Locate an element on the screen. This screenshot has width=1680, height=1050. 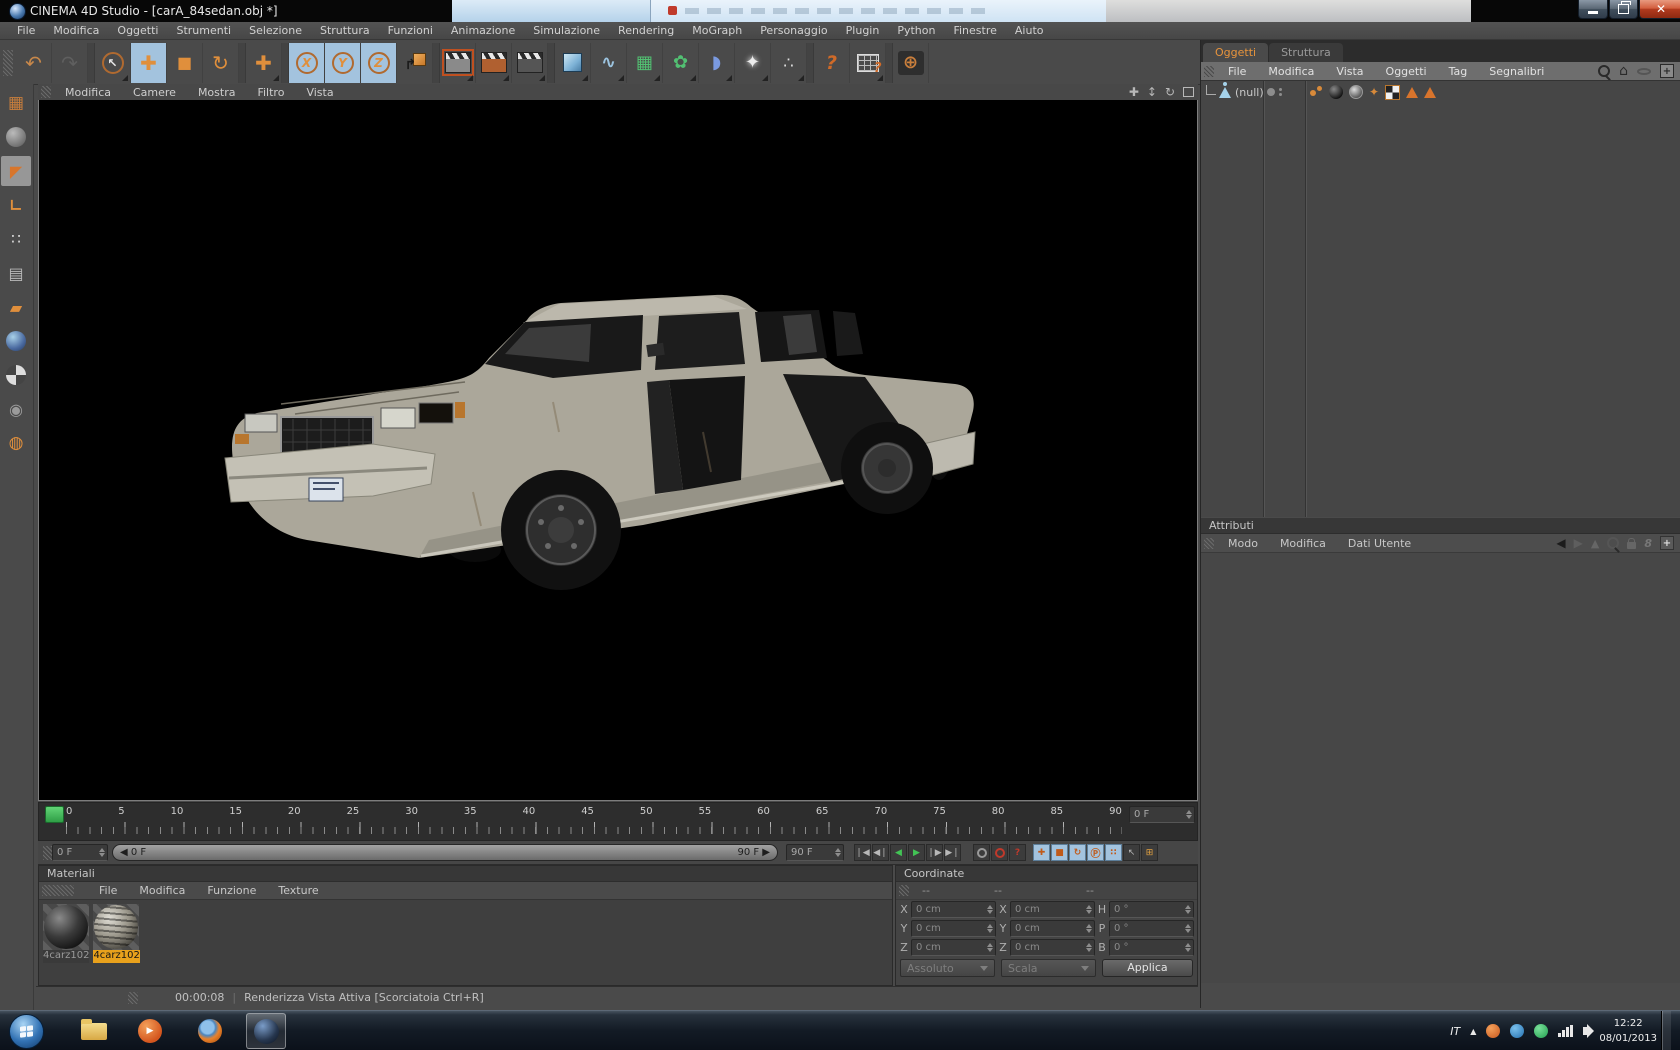
goto-end-button: ▶❘ is located at coordinates (952, 852).